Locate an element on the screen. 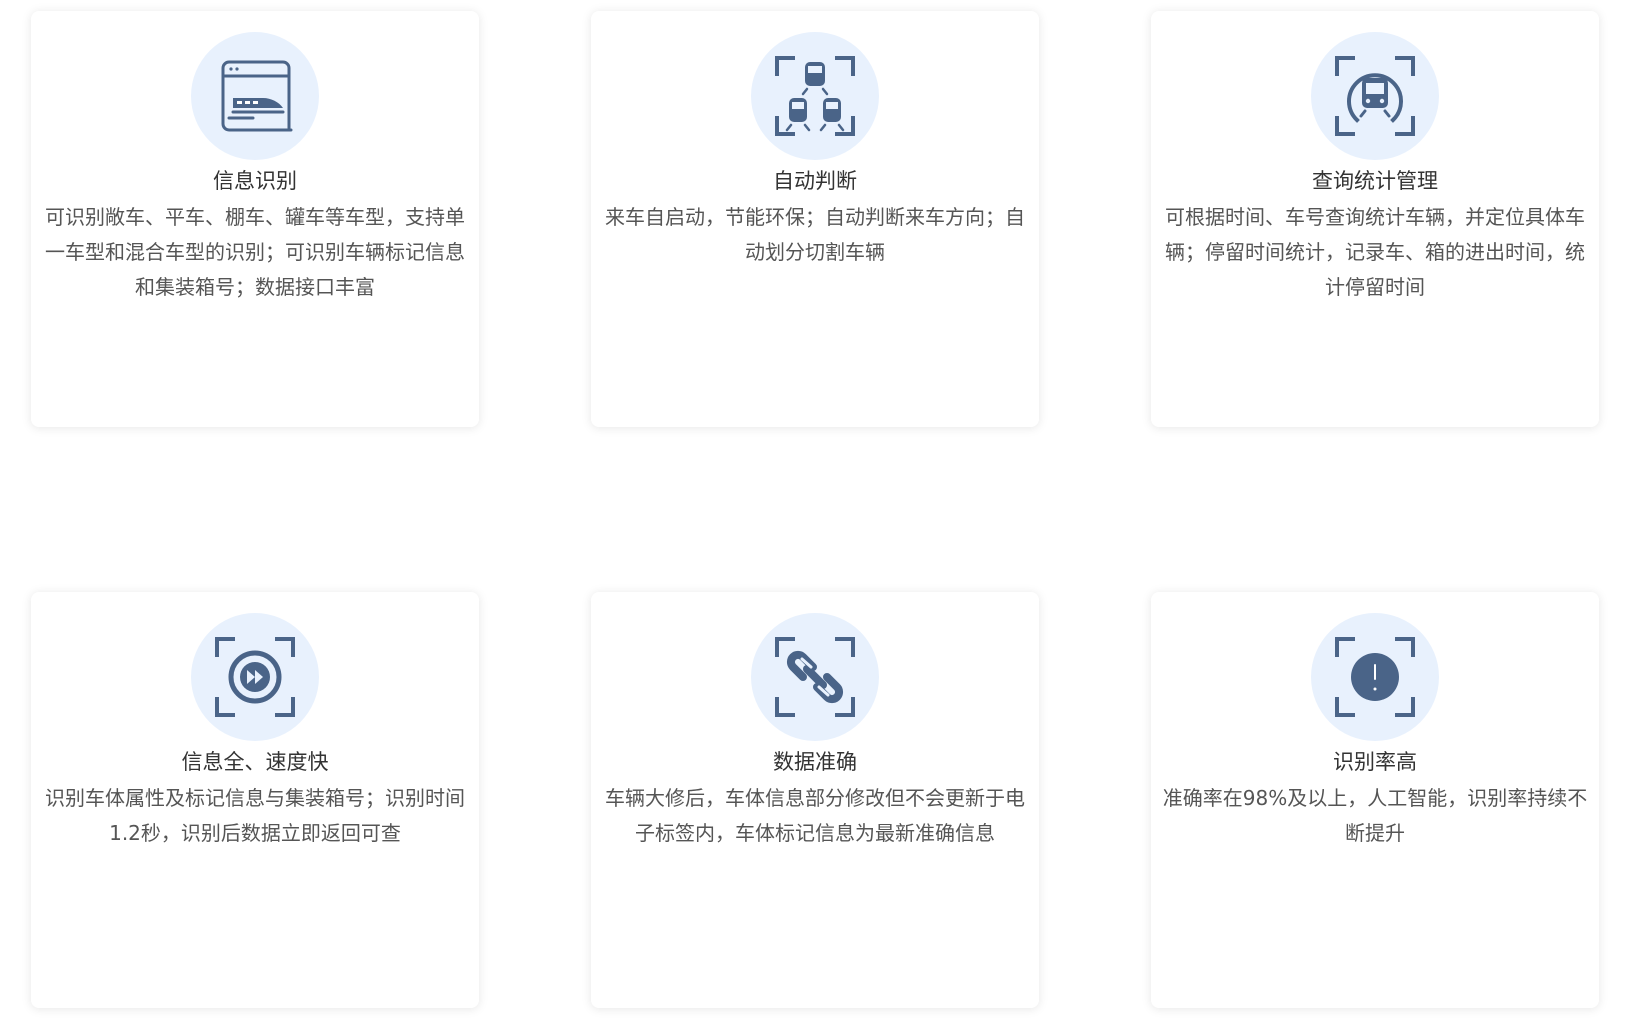 The height and width of the screenshot is (1020, 1640). card-description: 车辆大修后，车体信息部分修改但不会更新于电子标签内，车体标记信息为最新准确信息 is located at coordinates (815, 815).